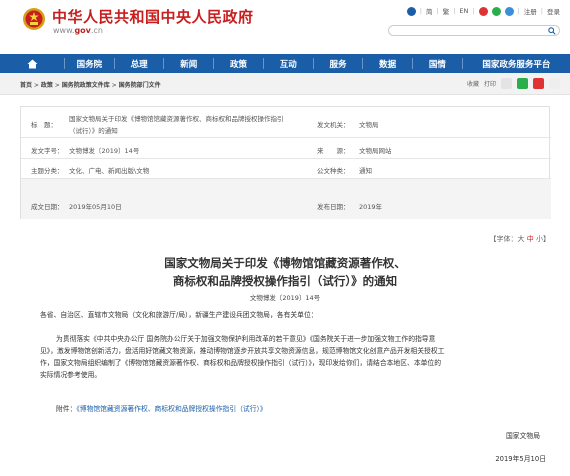  I want to click on search-icon, so click(552, 31).